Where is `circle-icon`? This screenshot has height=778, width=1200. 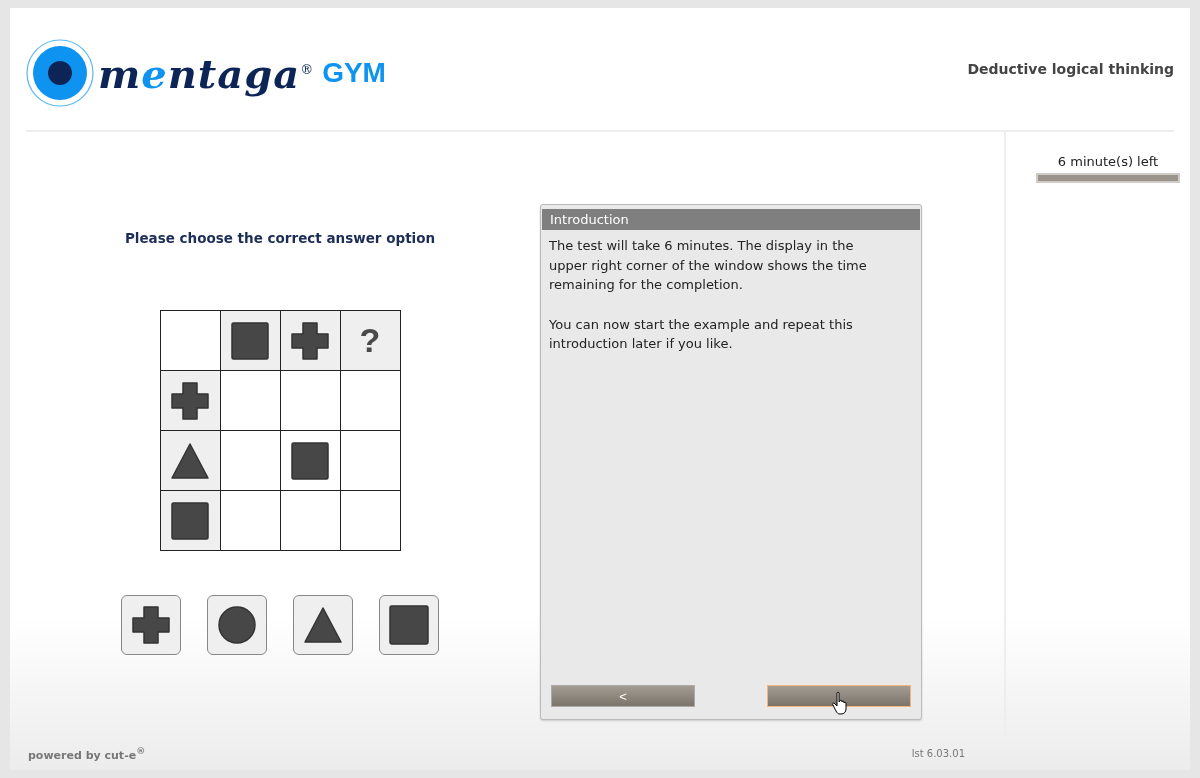
circle-icon is located at coordinates (237, 625).